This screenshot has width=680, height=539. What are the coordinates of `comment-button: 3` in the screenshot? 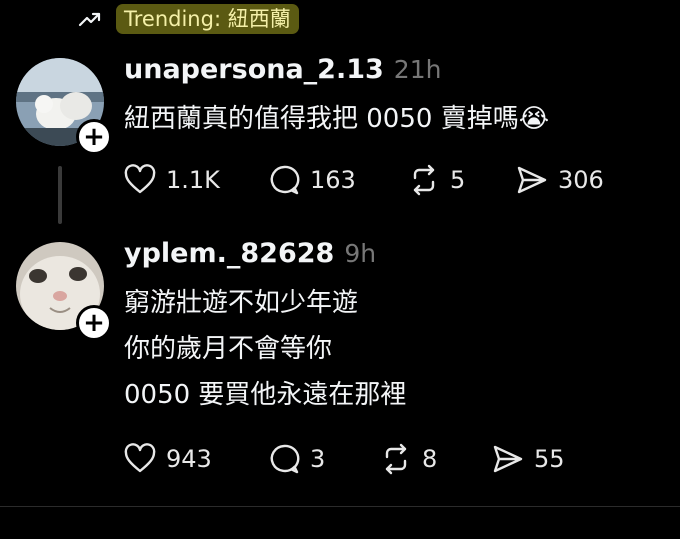 It's located at (322, 459).